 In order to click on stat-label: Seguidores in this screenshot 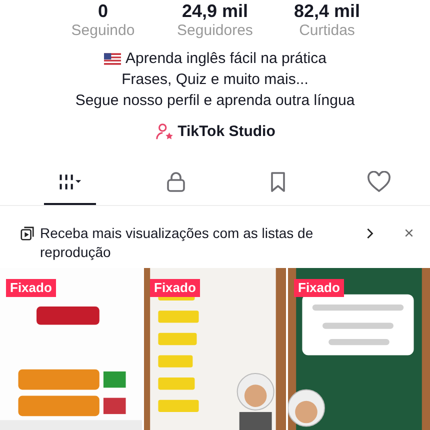, I will do `click(215, 31)`.